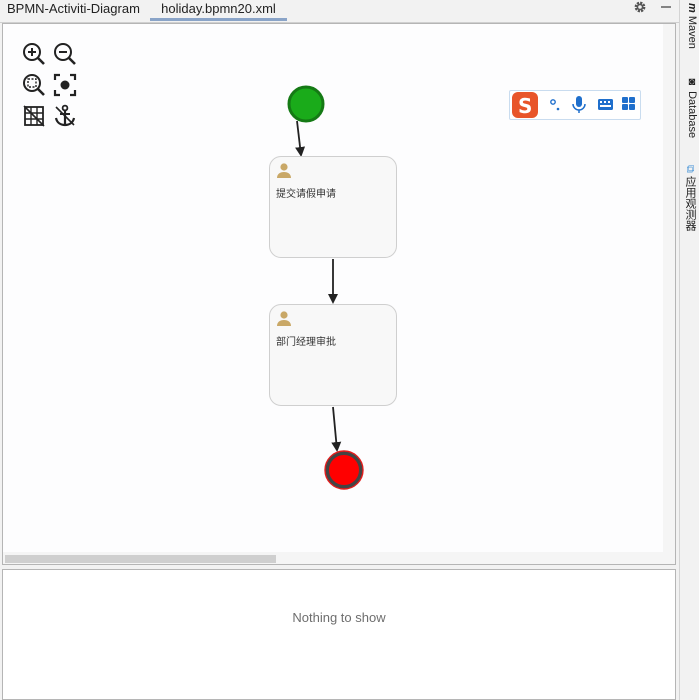 The height and width of the screenshot is (700, 699). What do you see at coordinates (306, 104) in the screenshot?
I see `start-event` at bounding box center [306, 104].